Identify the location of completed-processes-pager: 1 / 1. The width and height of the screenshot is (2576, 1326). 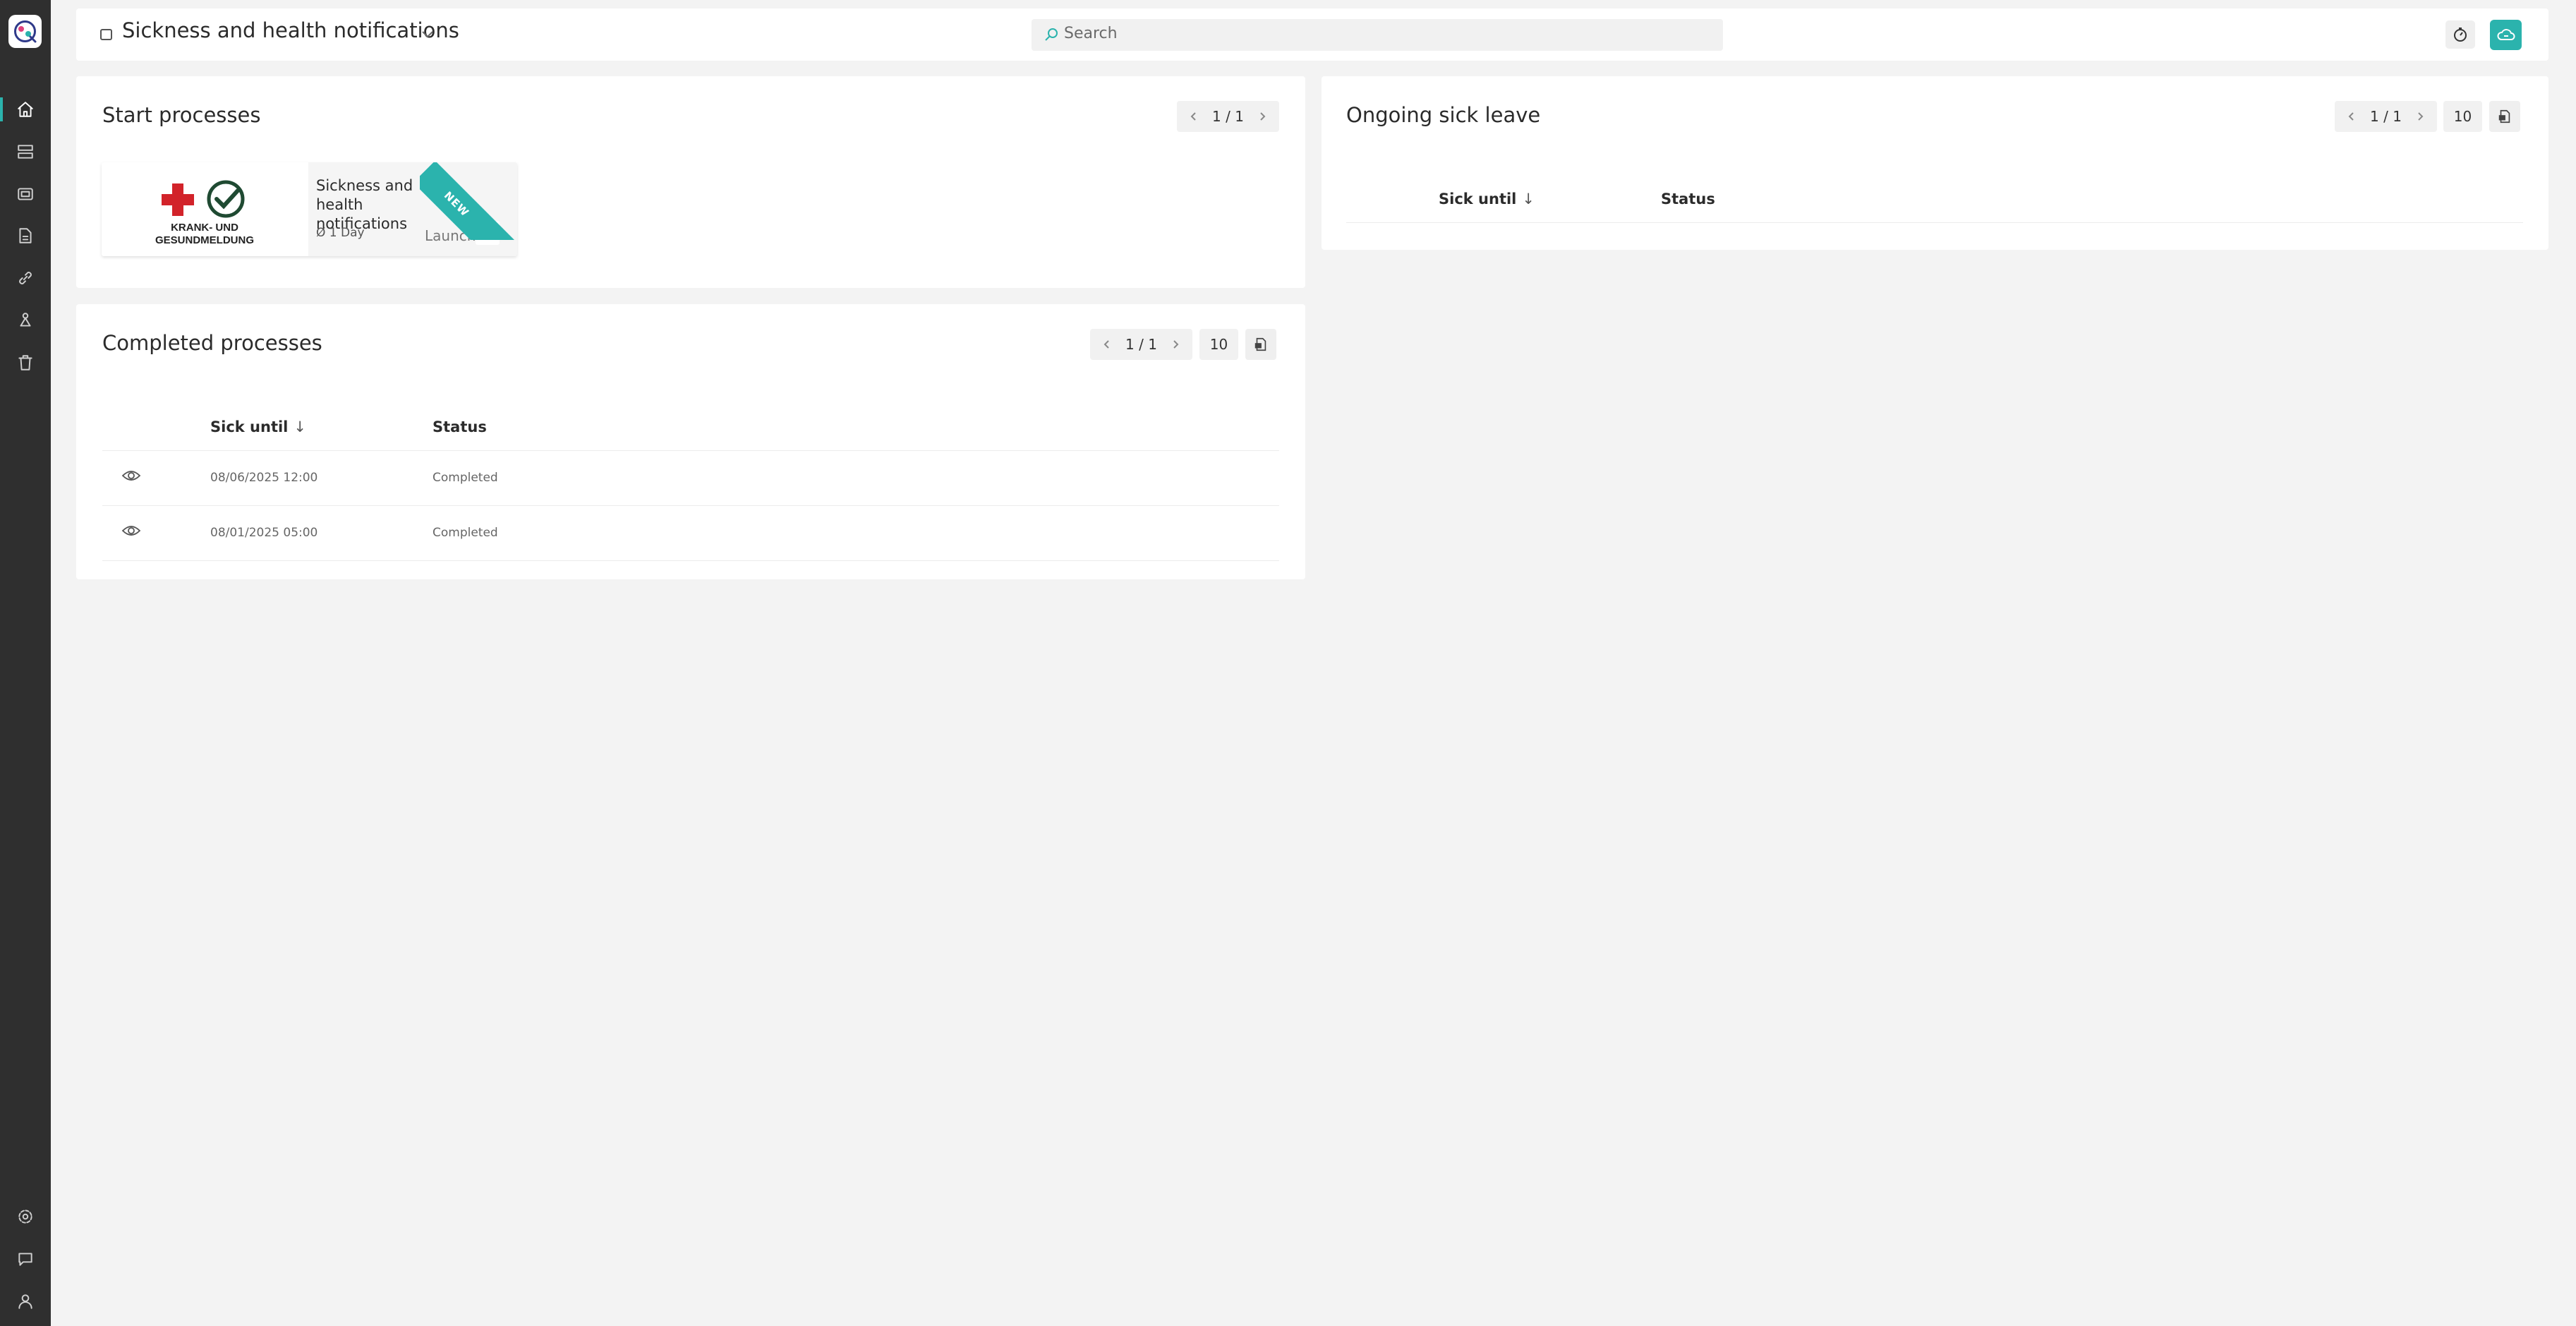
(1141, 344).